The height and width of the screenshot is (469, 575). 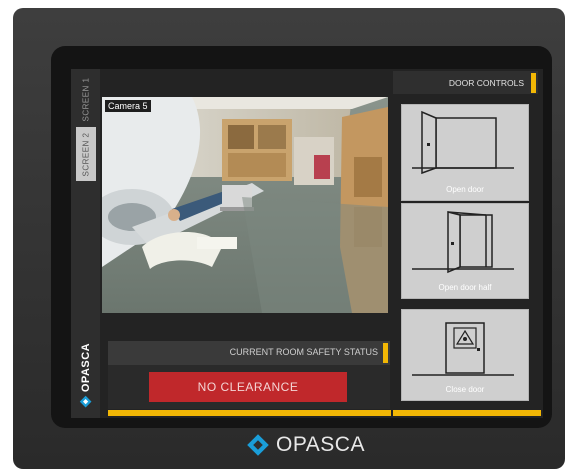 I want to click on accent-bar-right, so click(x=467, y=413).